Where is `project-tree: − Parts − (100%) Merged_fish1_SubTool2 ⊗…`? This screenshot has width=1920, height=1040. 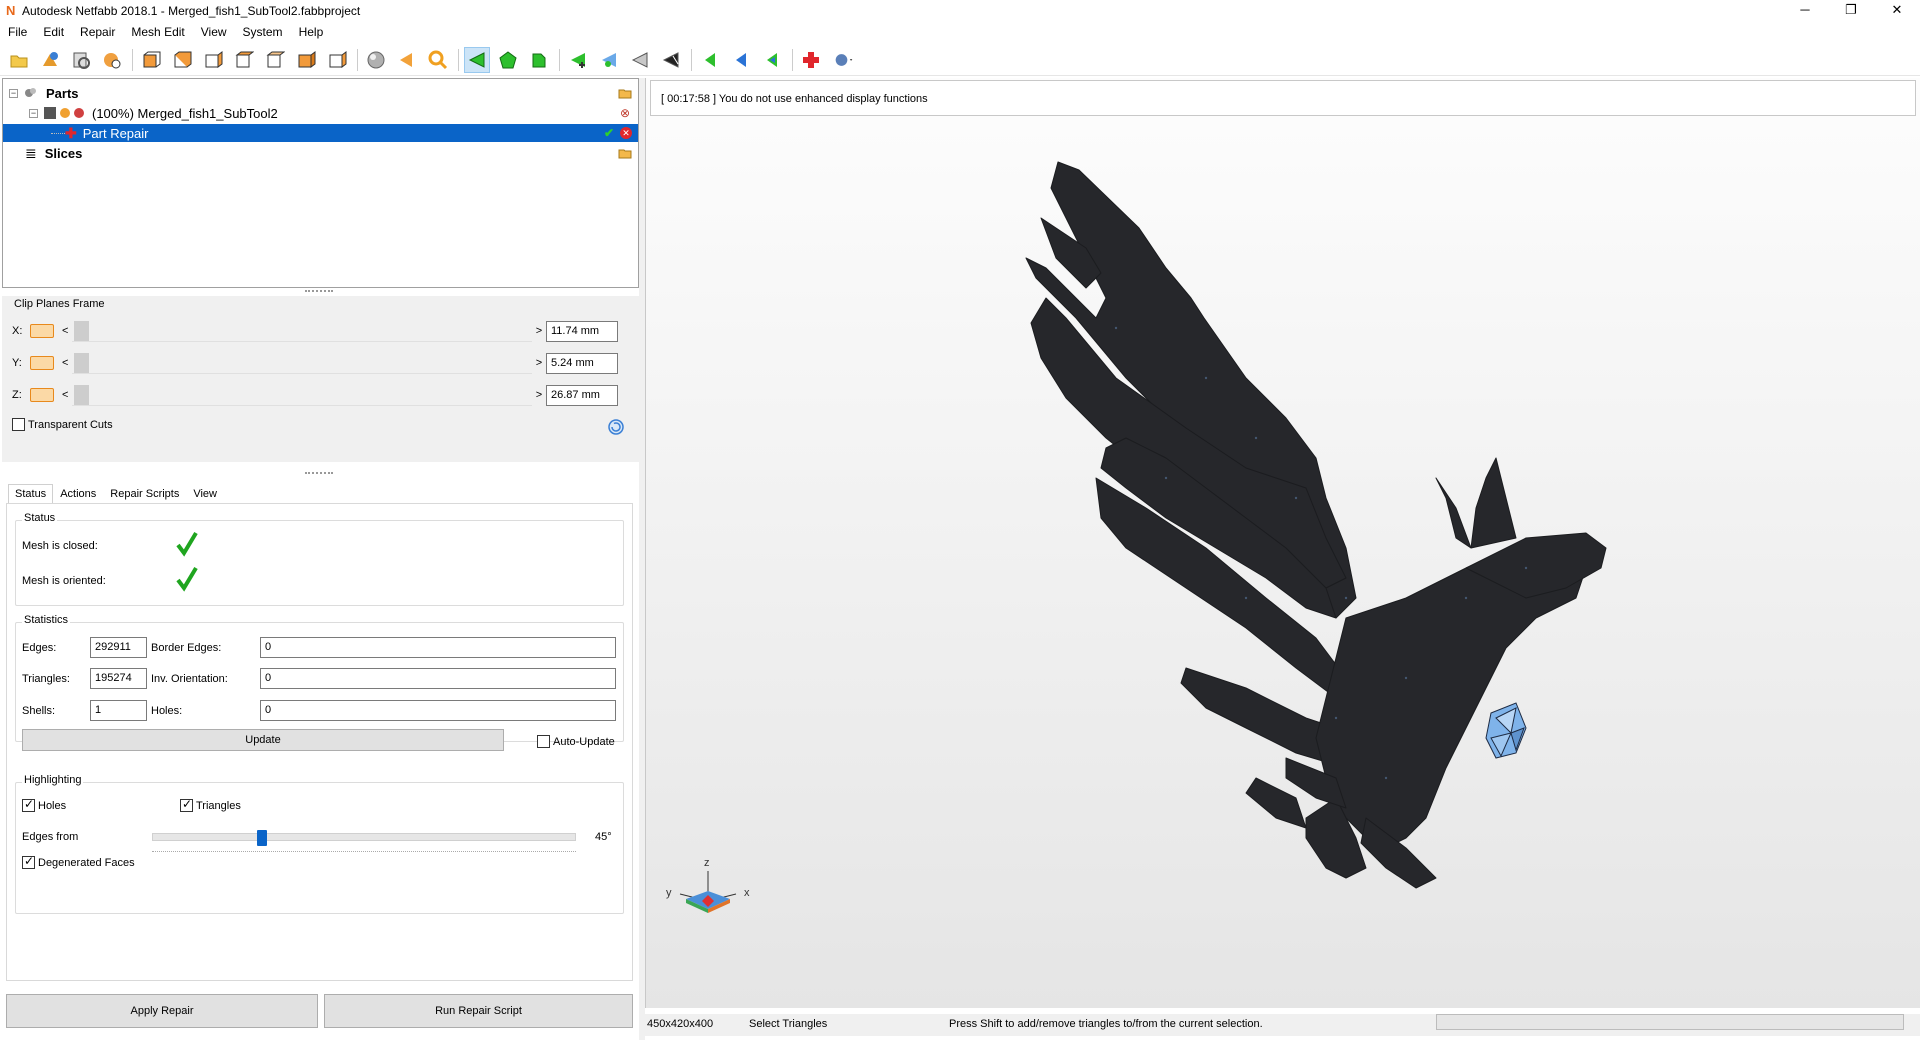 project-tree: − Parts − (100%) Merged_fish1_SubTool2 ⊗… is located at coordinates (320, 183).